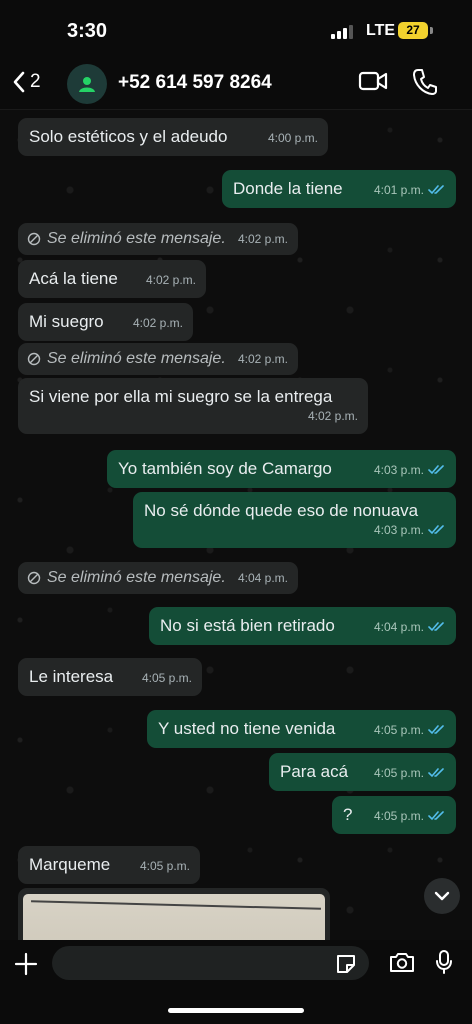 The height and width of the screenshot is (1024, 472). Describe the element at coordinates (413, 30) in the screenshot. I see `battery-icon: 27` at that location.